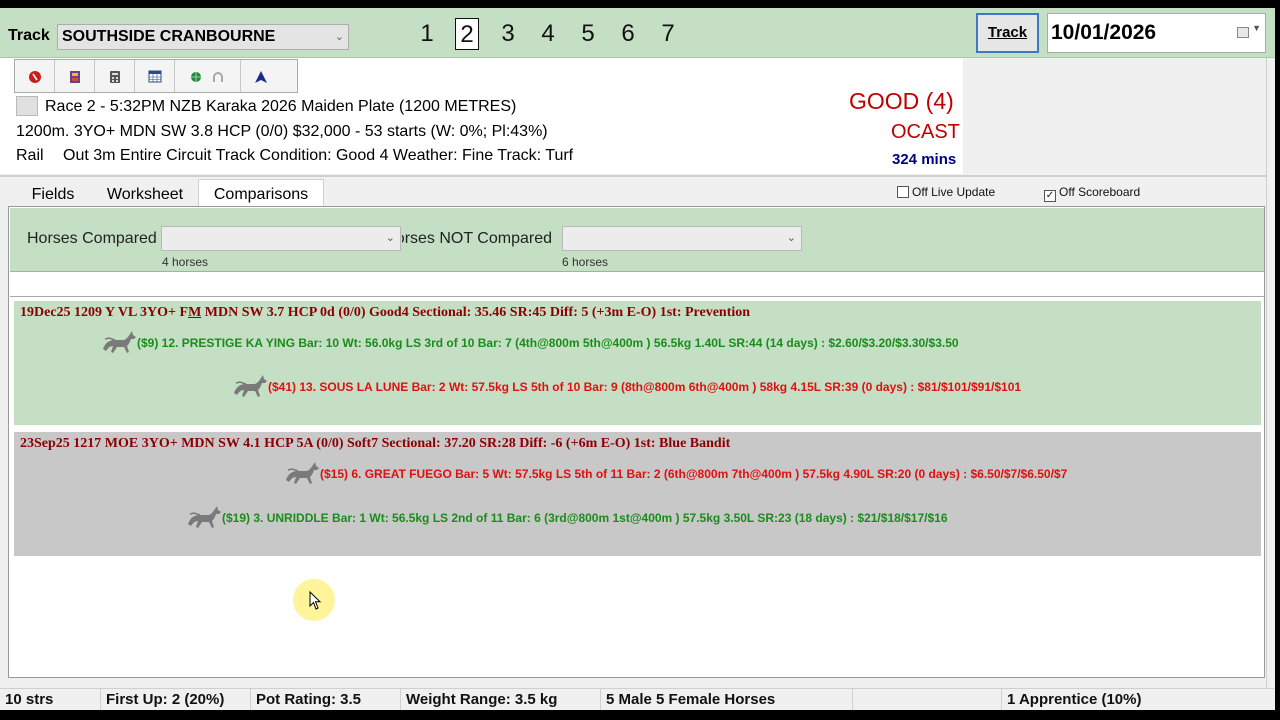 The image size is (1280, 720). Describe the element at coordinates (427, 34) in the screenshot. I see `race-number-1: 1` at that location.